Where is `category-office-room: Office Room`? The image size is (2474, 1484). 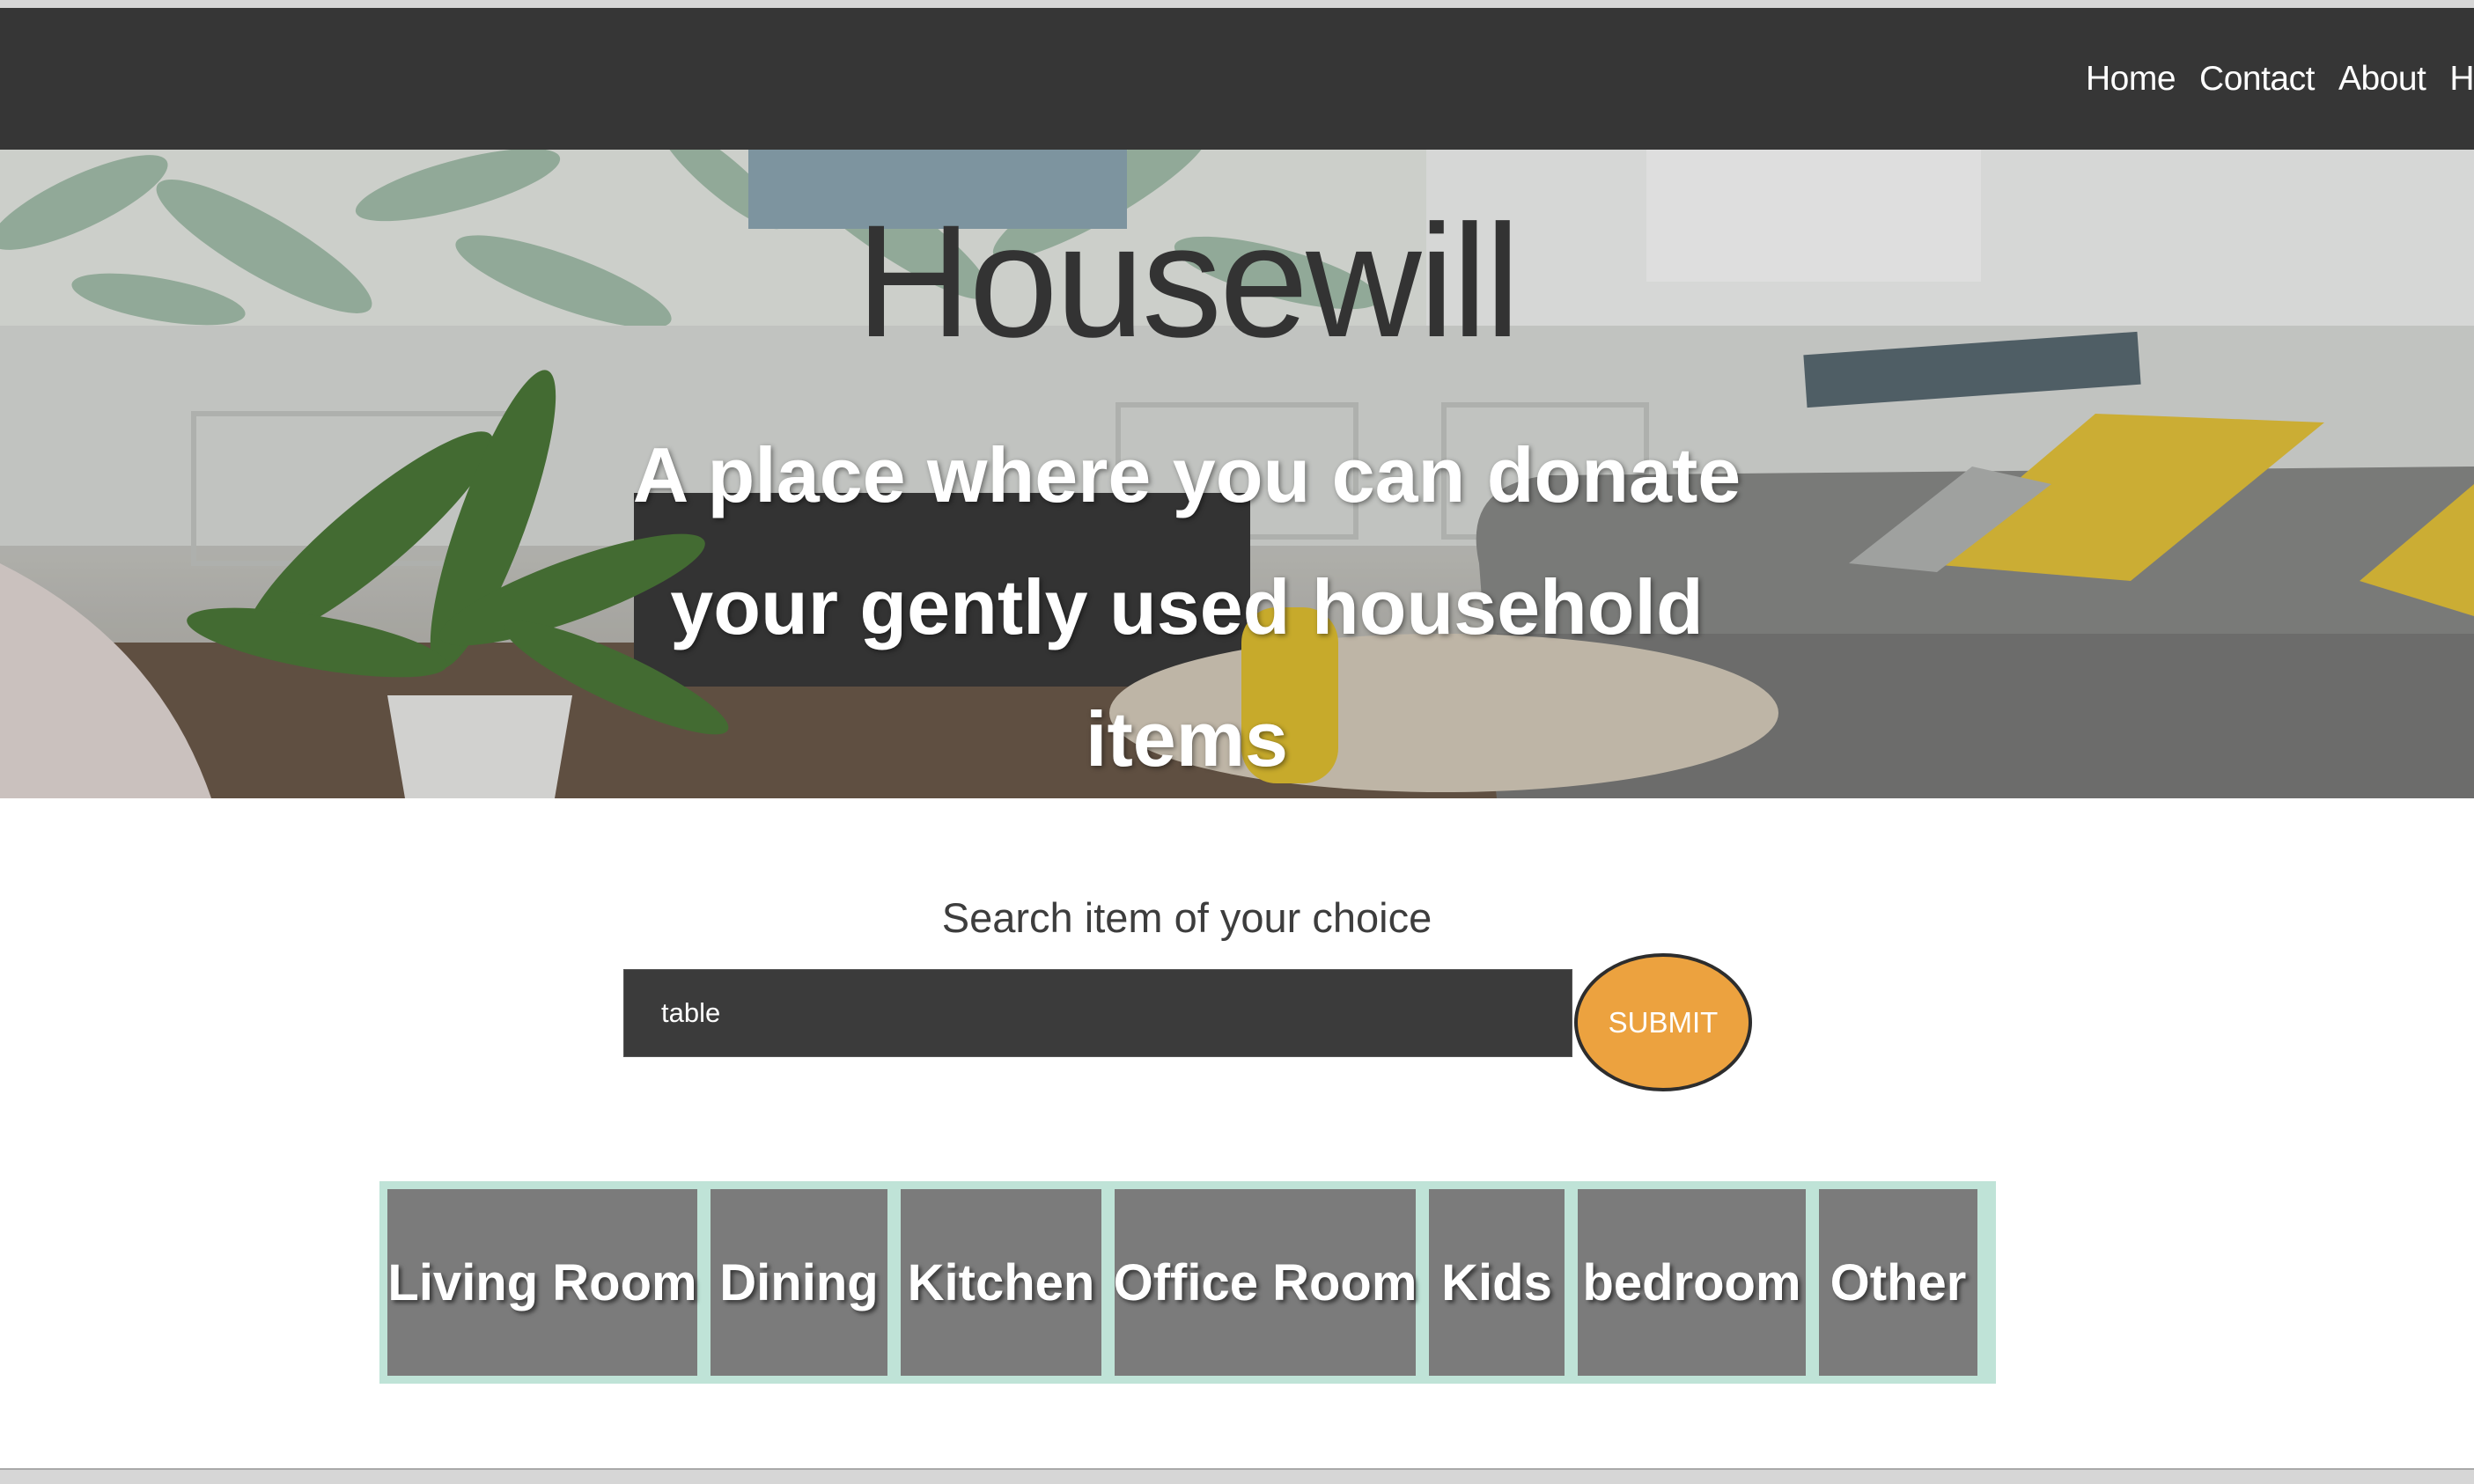
category-office-room: Office Room is located at coordinates (1265, 1282).